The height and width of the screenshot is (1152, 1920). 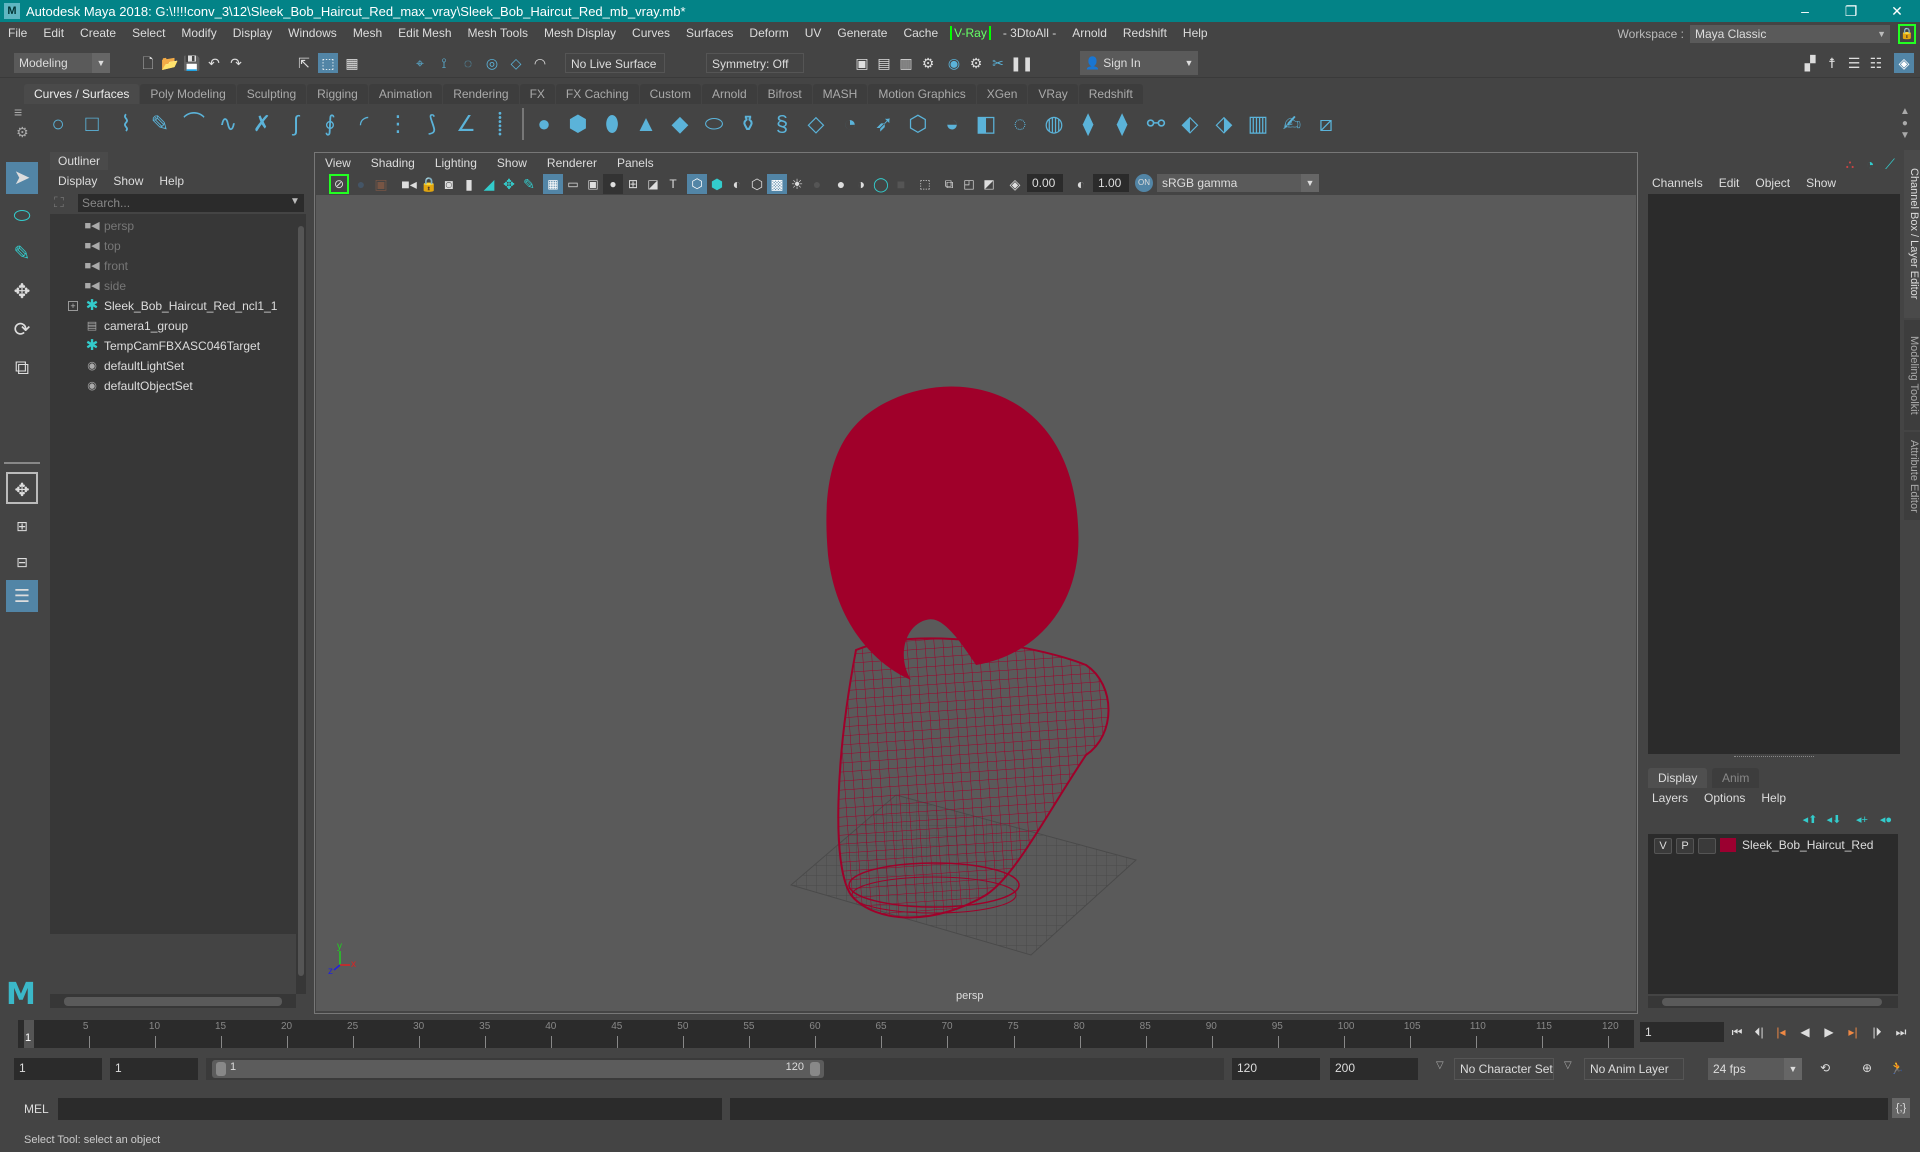 What do you see at coordinates (1020, 124) in the screenshot?
I see `trim-tool-icon: ◌` at bounding box center [1020, 124].